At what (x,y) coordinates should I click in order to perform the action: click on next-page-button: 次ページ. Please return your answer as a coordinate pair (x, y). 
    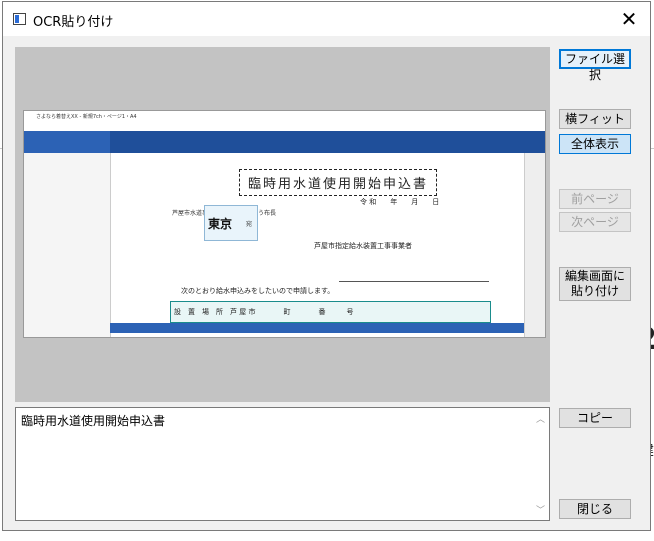
    Looking at the image, I should click on (595, 222).